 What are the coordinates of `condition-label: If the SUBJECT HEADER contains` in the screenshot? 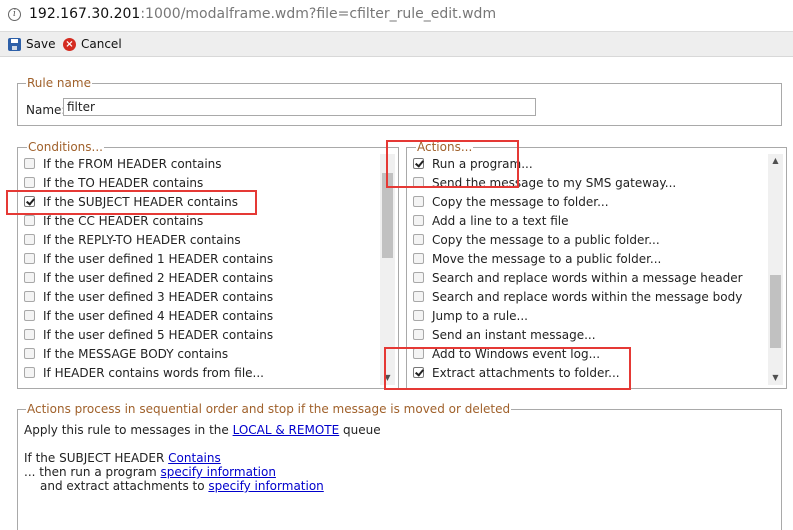 It's located at (140, 201).